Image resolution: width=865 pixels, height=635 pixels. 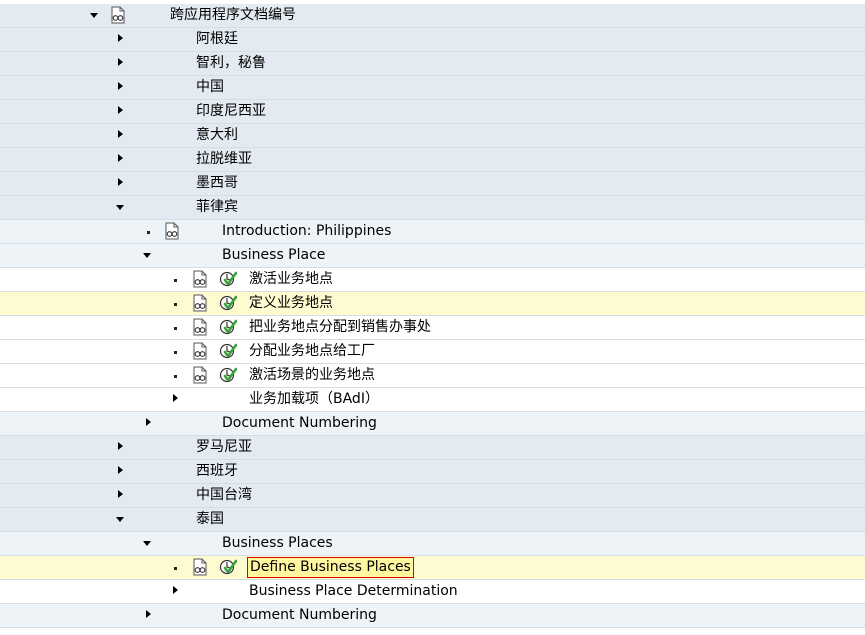 What do you see at coordinates (291, 303) in the screenshot?
I see `tree-node-label: 定义业务地点` at bounding box center [291, 303].